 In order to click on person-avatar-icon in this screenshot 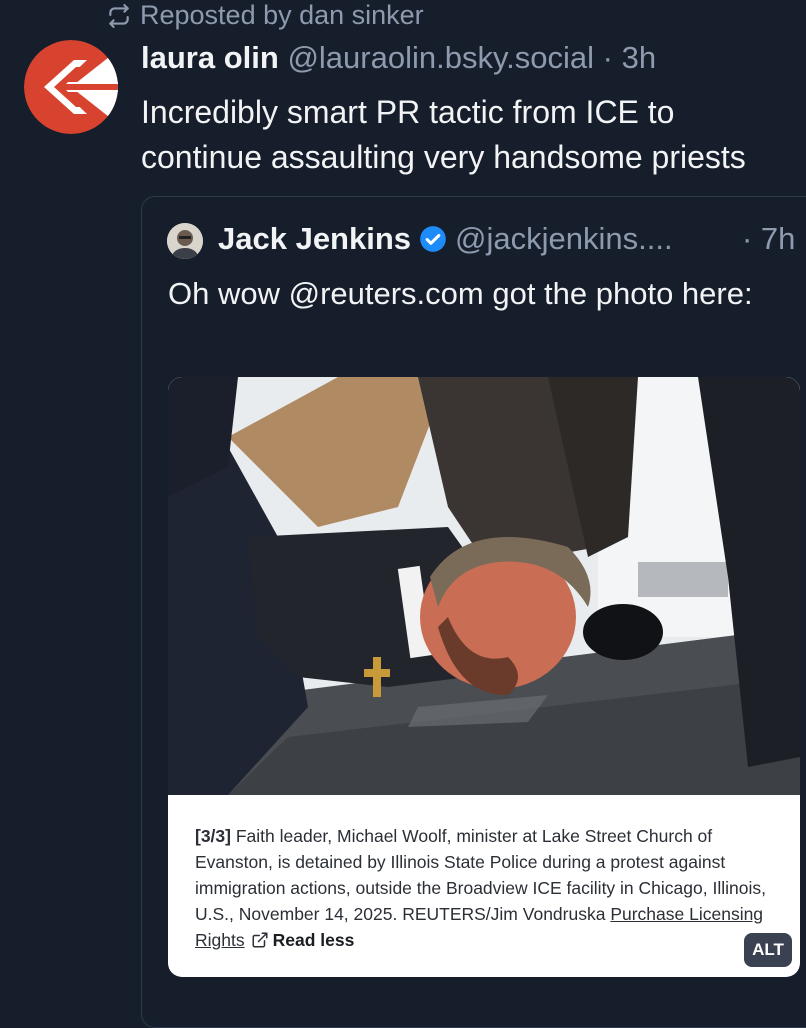, I will do `click(185, 241)`.